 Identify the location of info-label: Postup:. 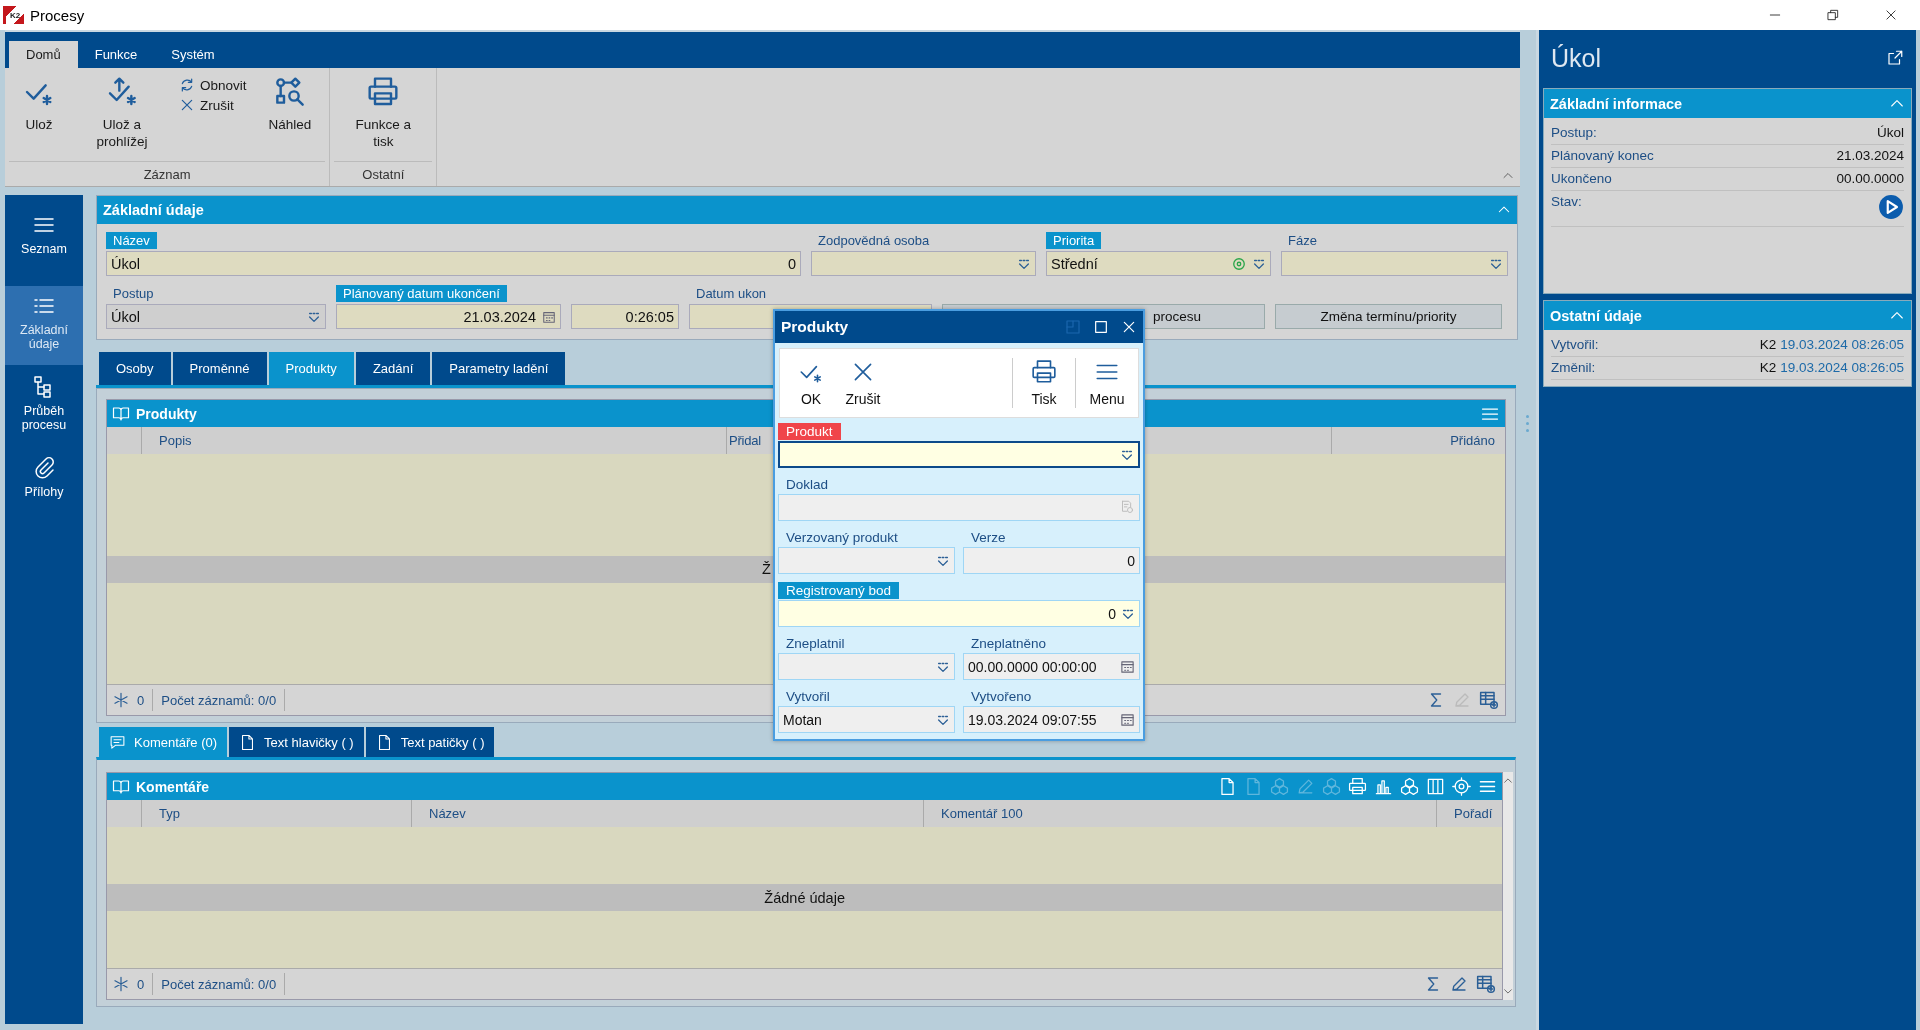
(1574, 132).